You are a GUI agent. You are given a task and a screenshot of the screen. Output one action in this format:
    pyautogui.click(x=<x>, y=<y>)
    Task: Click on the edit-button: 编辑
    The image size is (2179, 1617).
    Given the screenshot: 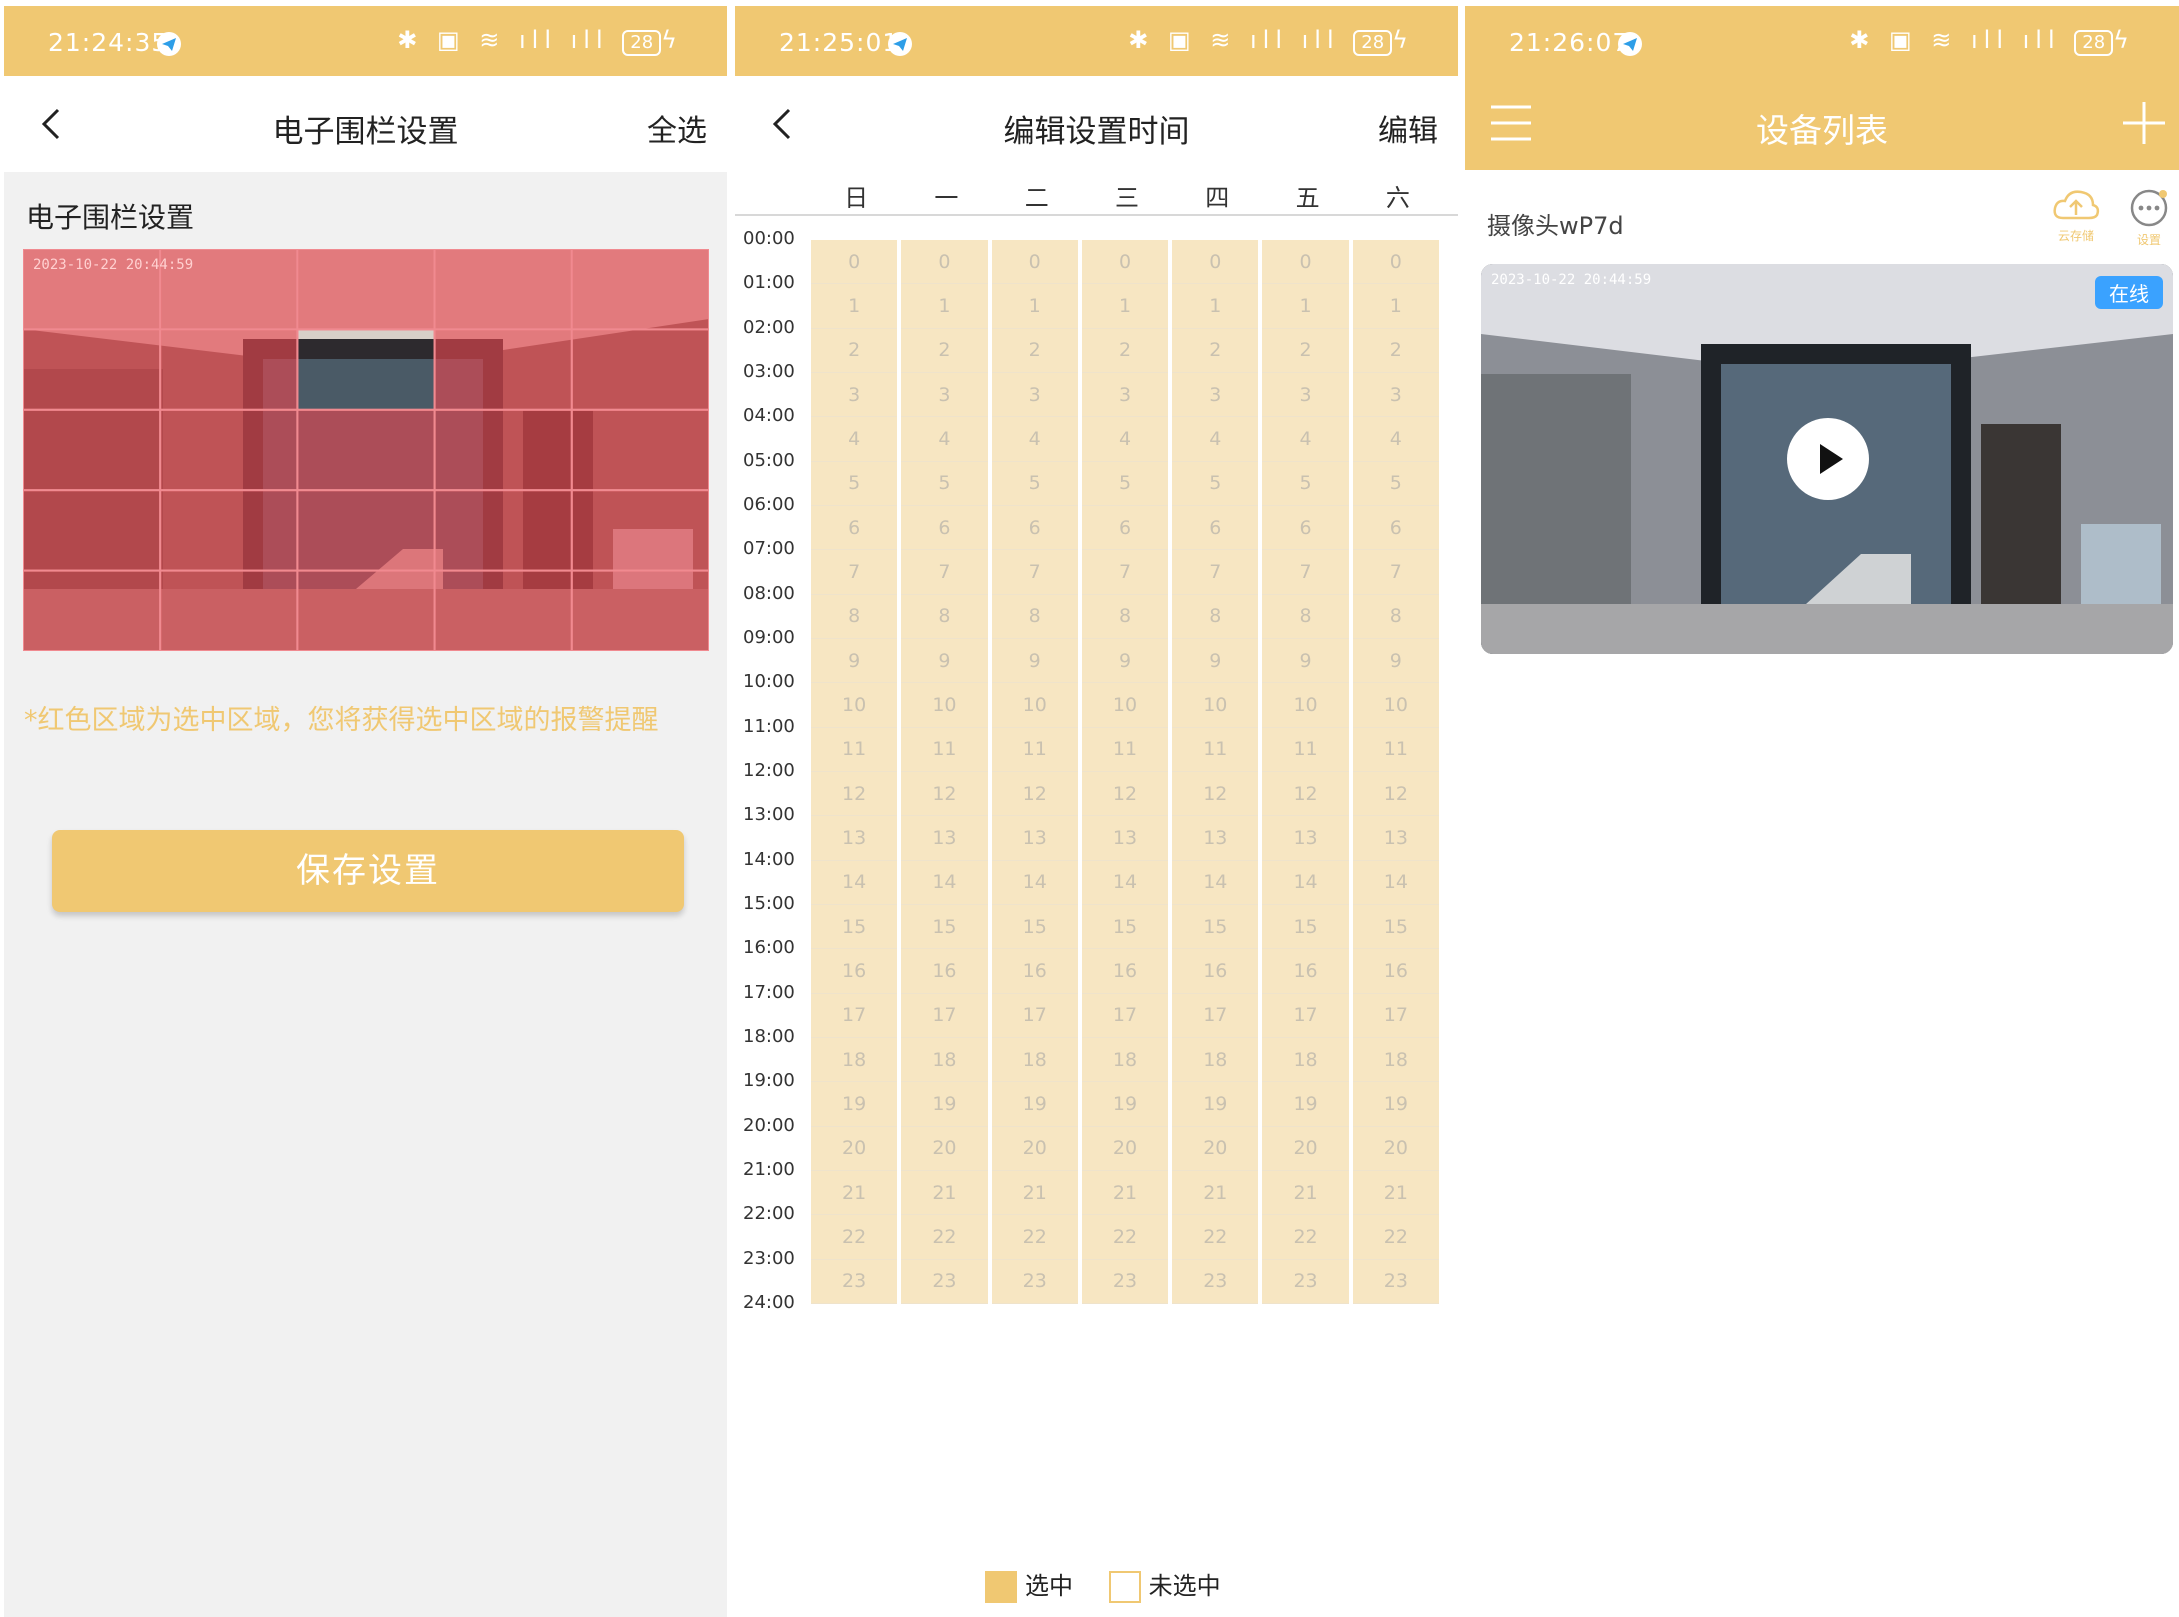 What is the action you would take?
    pyautogui.click(x=1408, y=128)
    